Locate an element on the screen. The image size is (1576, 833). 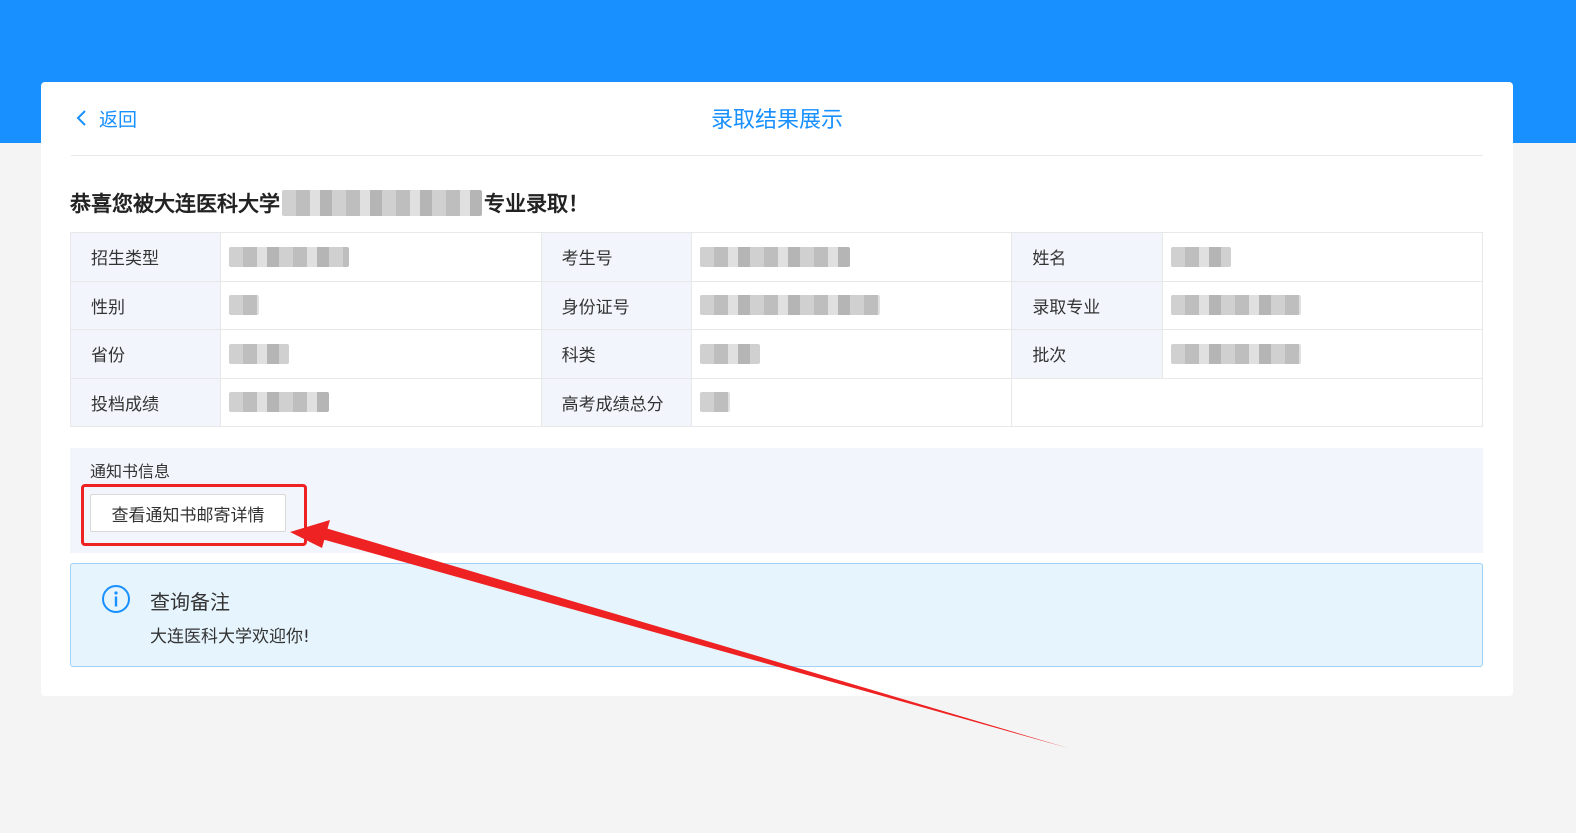
admission-headline: 恭喜您被大连医科大学 专业录取！ is located at coordinates (329, 203).